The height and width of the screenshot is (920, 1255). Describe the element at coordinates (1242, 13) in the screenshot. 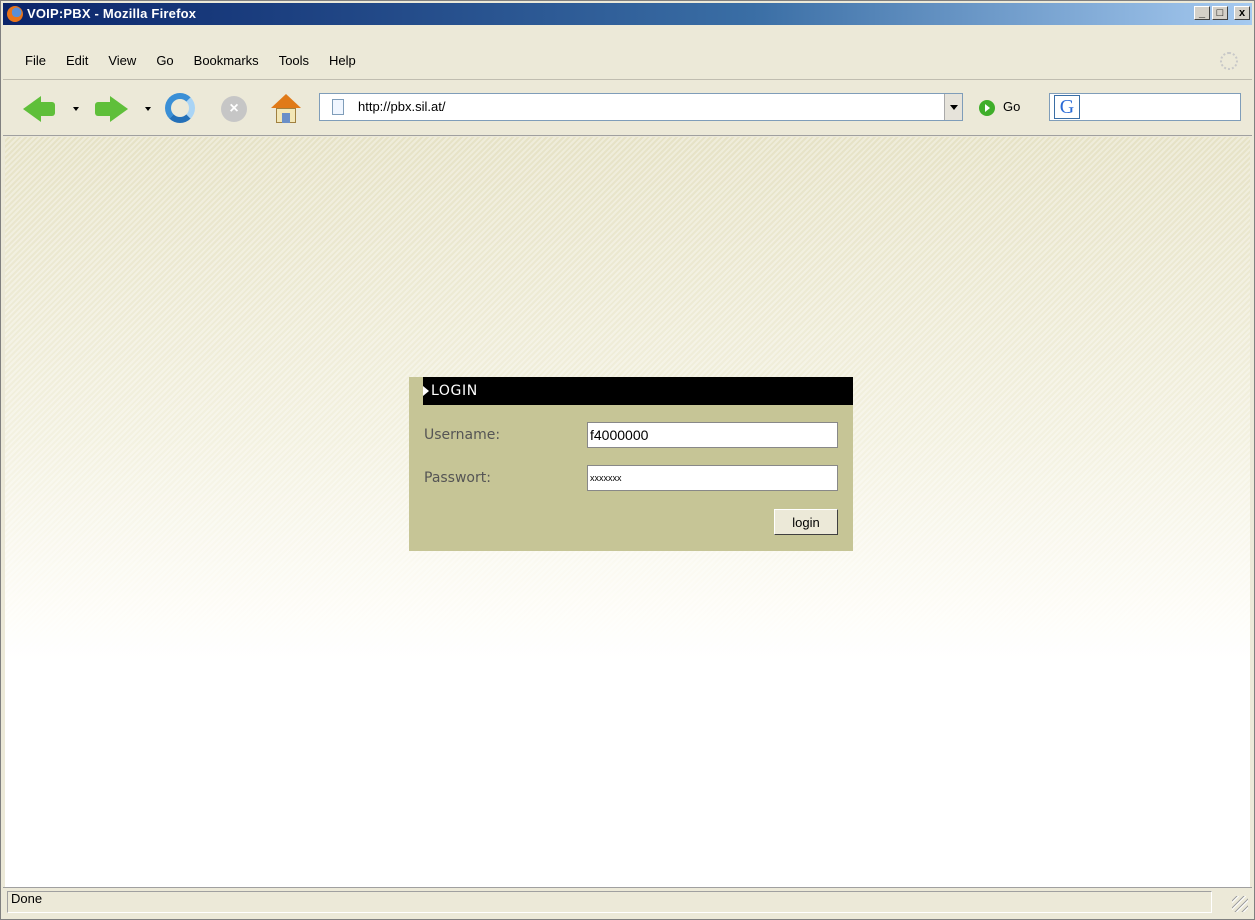

I see `close-button: x` at that location.